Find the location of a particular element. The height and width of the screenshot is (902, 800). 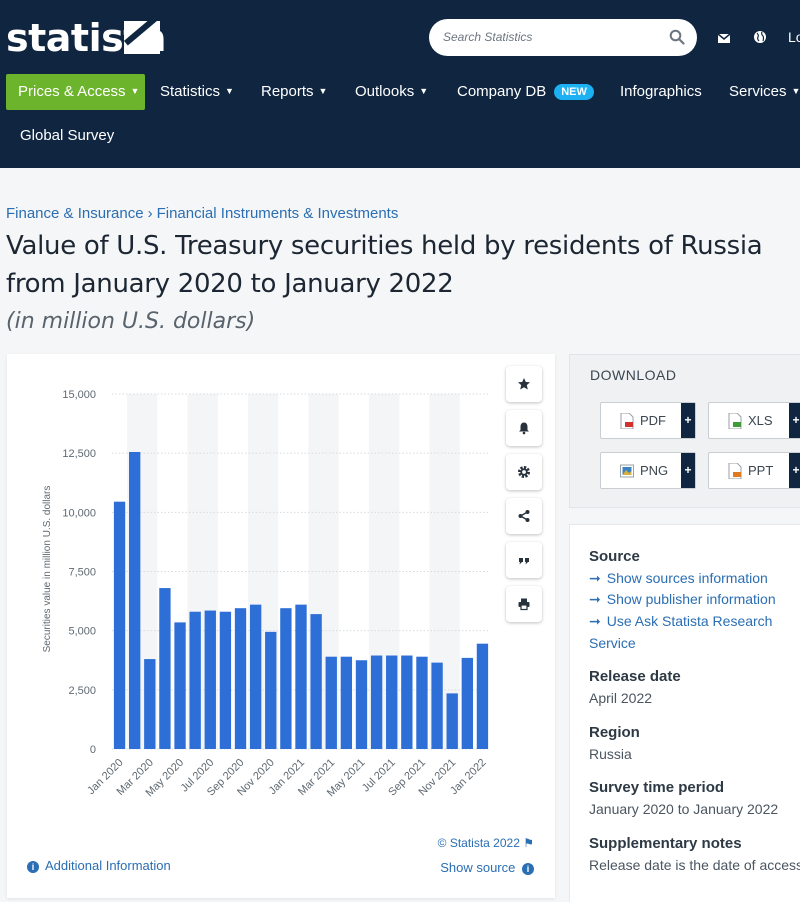

y-tick-label: 12,500 is located at coordinates (79, 454).